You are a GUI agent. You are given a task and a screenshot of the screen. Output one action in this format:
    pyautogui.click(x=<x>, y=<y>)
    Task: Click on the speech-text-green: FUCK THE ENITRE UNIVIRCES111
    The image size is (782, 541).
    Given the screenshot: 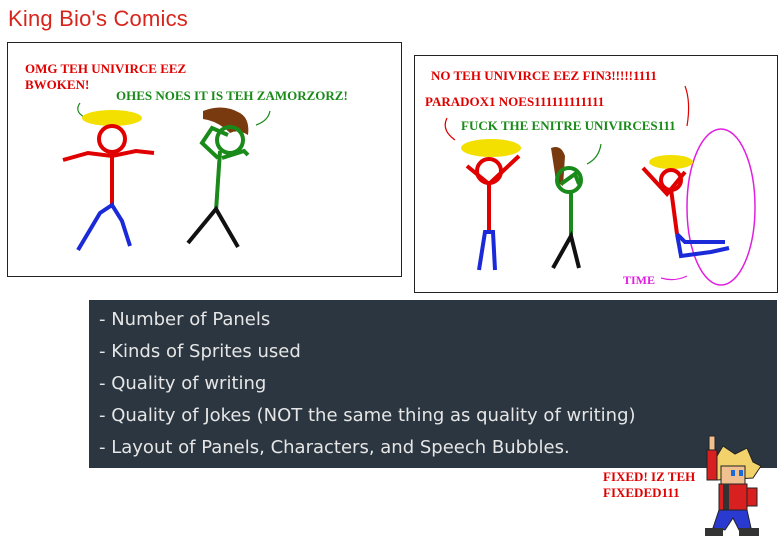 What is the action you would take?
    pyautogui.click(x=568, y=125)
    